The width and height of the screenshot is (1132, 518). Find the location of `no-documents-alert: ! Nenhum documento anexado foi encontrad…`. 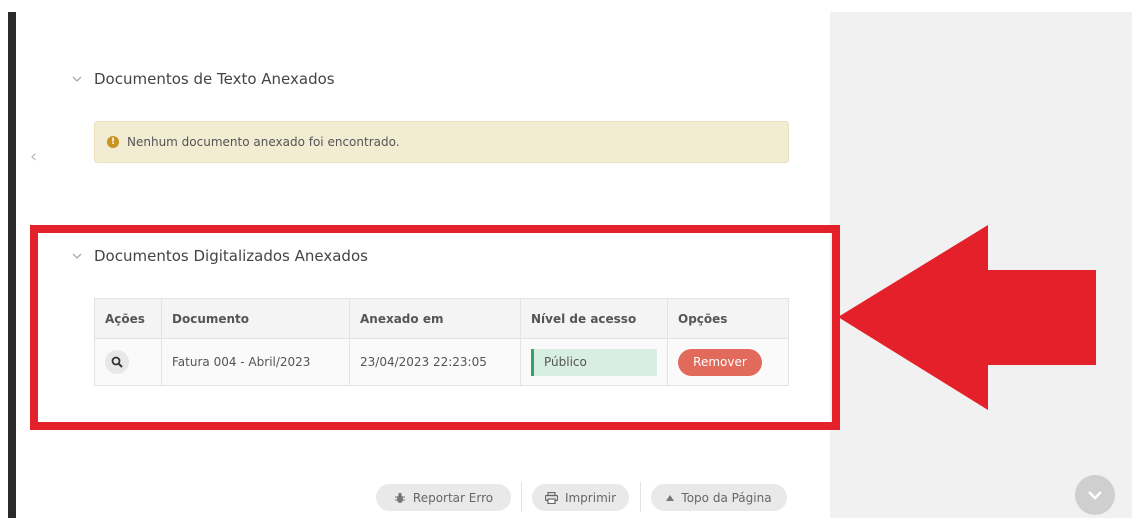

no-documents-alert: ! Nenhum documento anexado foi encontrad… is located at coordinates (441, 142).